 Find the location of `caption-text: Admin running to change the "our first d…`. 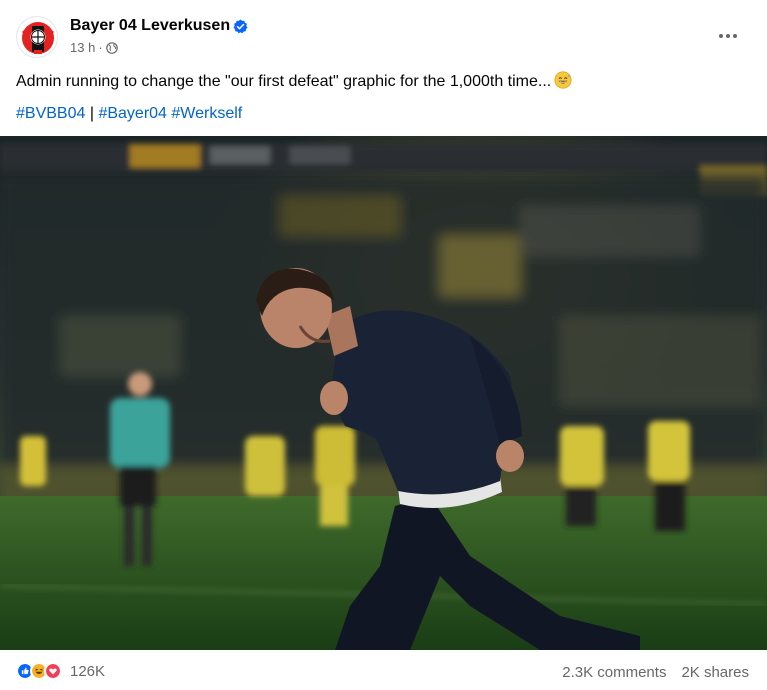

caption-text: Admin running to change the "our first d… is located at coordinates (284, 81).